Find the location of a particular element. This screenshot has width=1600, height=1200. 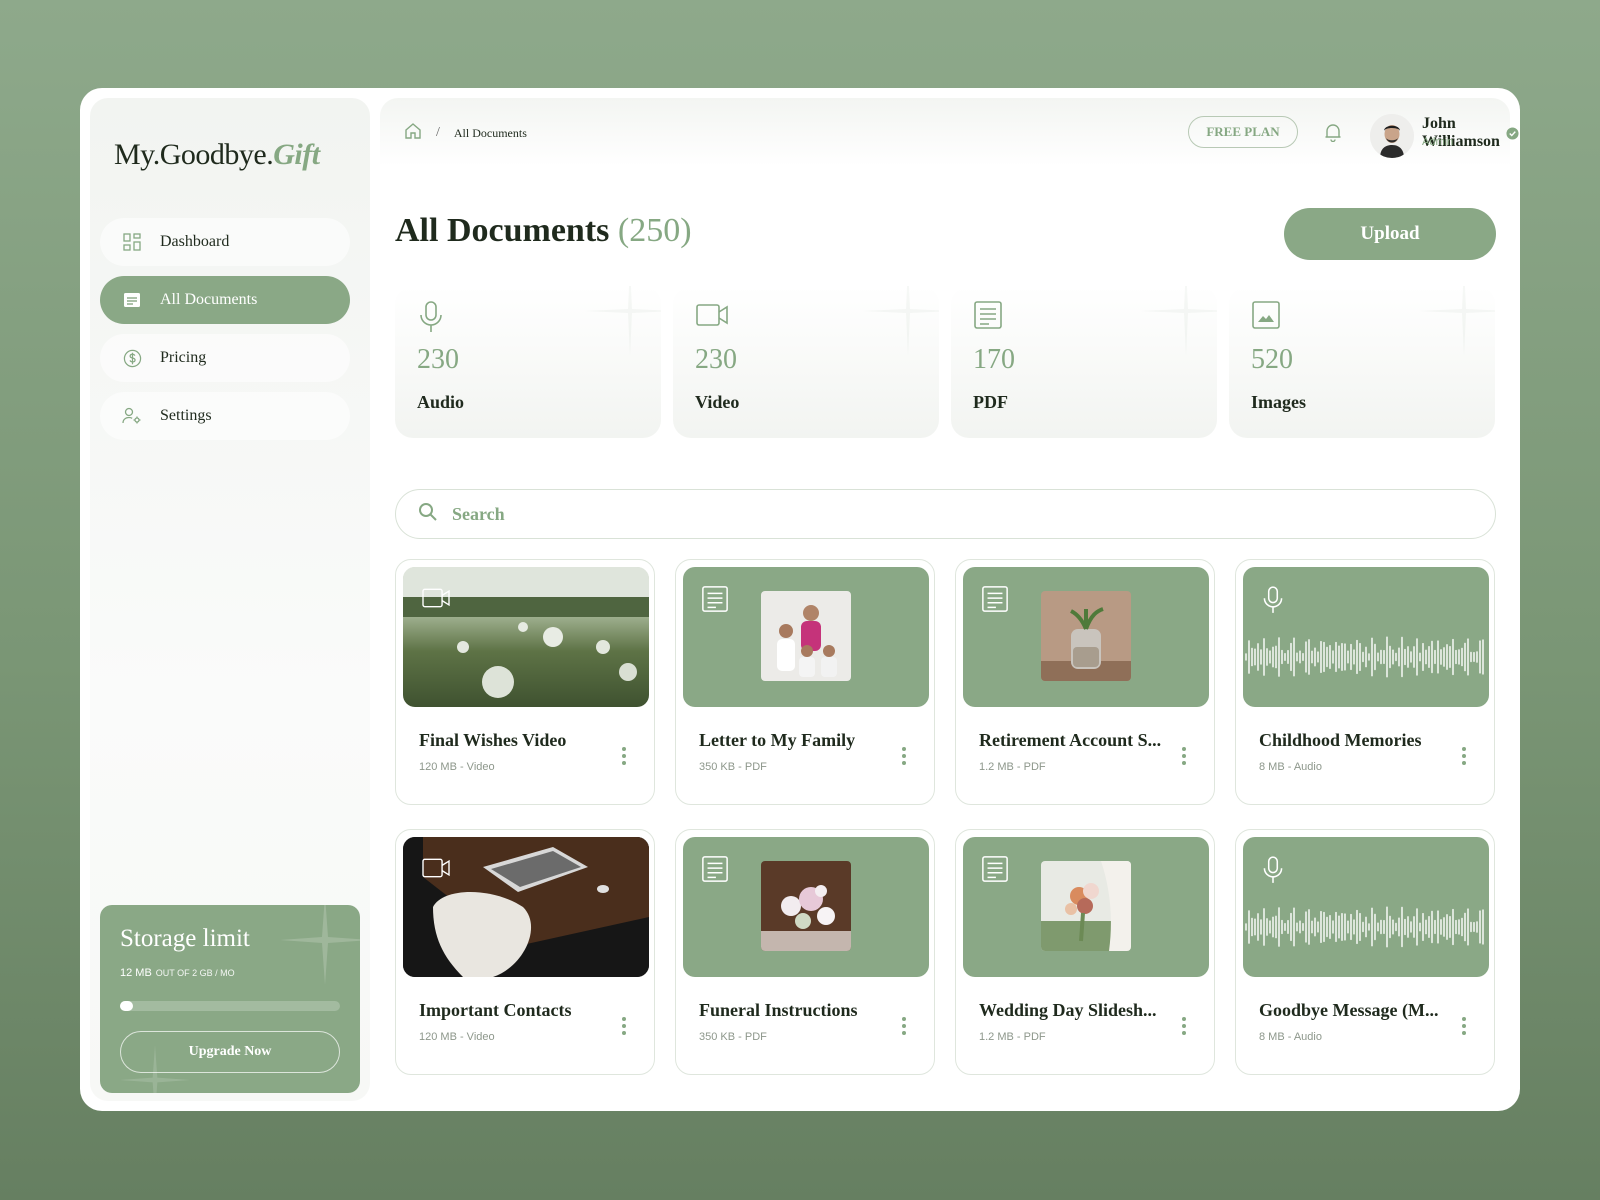

stat-label: PDF is located at coordinates (990, 402).